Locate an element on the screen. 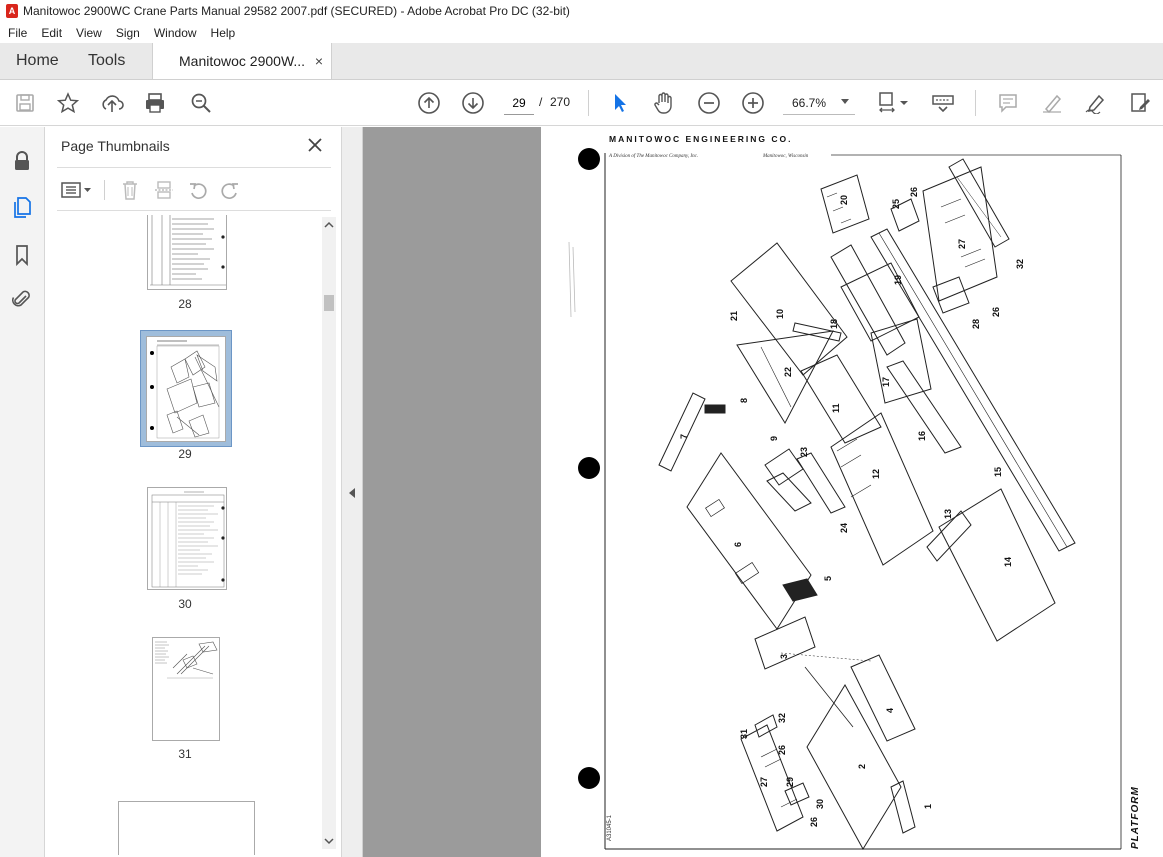 The image size is (1163, 857). callout-31: 31 is located at coordinates (744, 734).